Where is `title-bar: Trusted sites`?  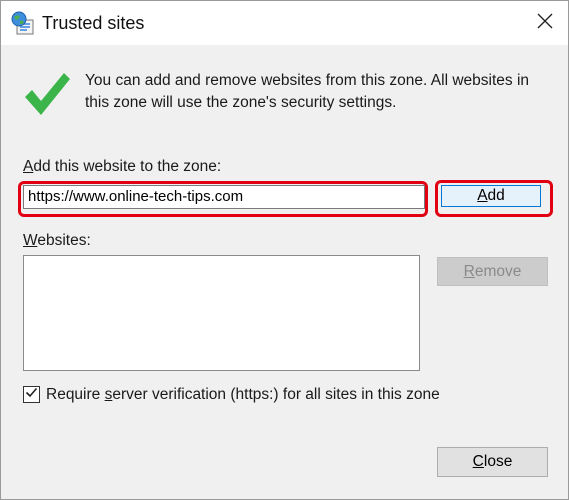
title-bar: Trusted sites is located at coordinates (284, 23).